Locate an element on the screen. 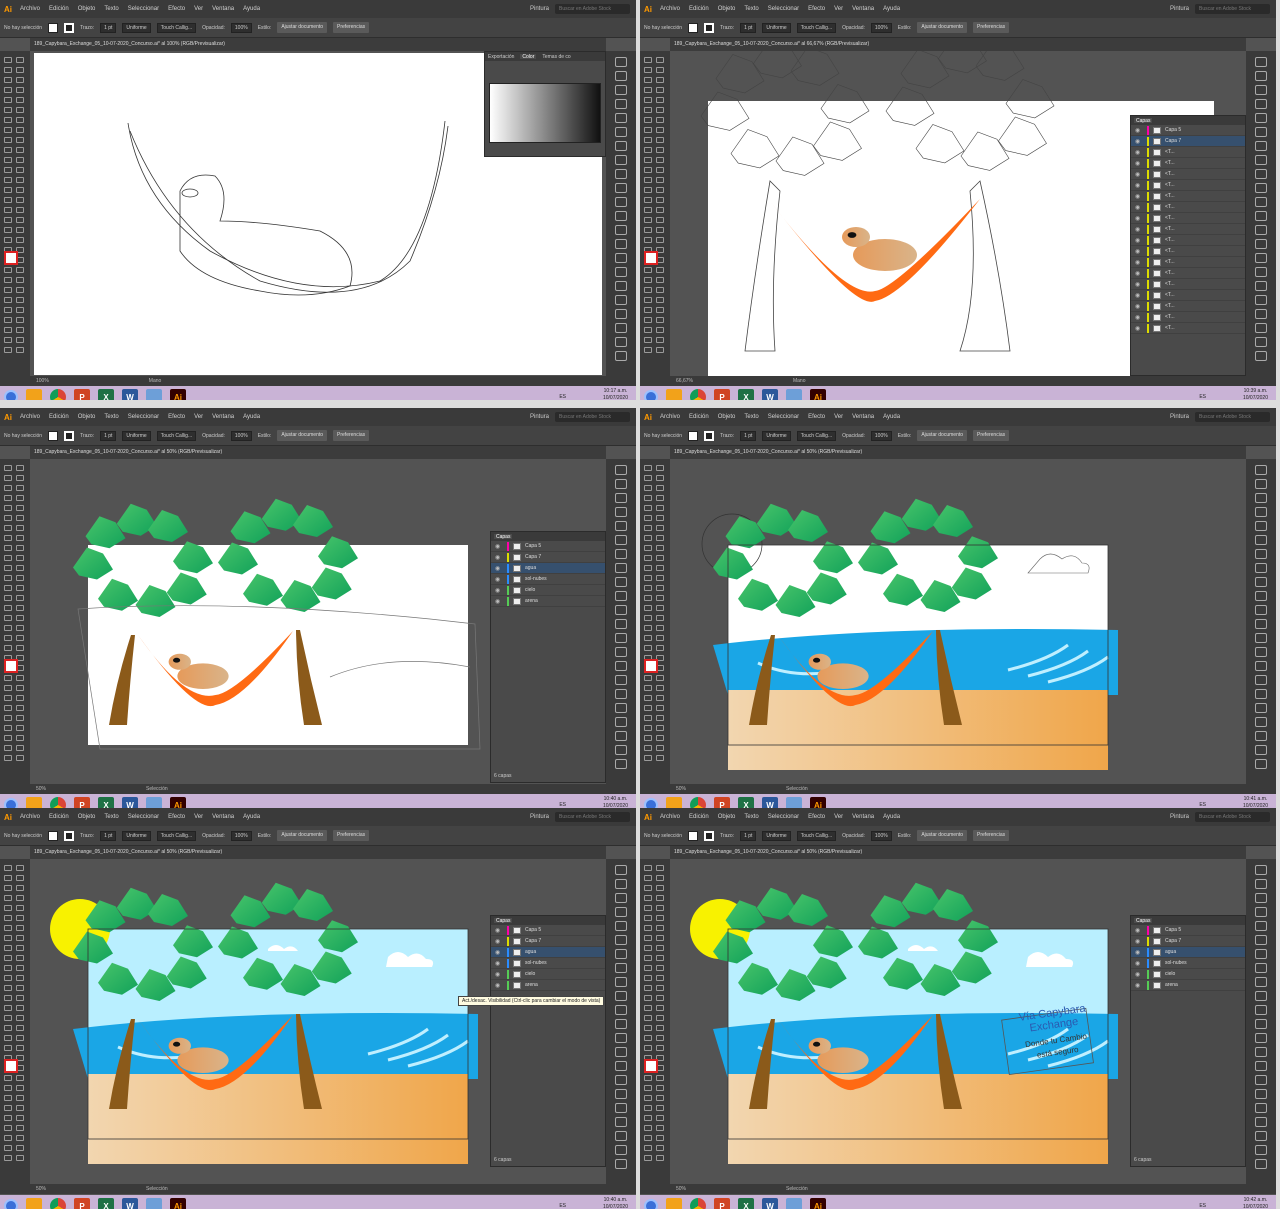 This screenshot has height=1209, width=1280. layer-row: ◉ Capa 7 is located at coordinates (548, 557).